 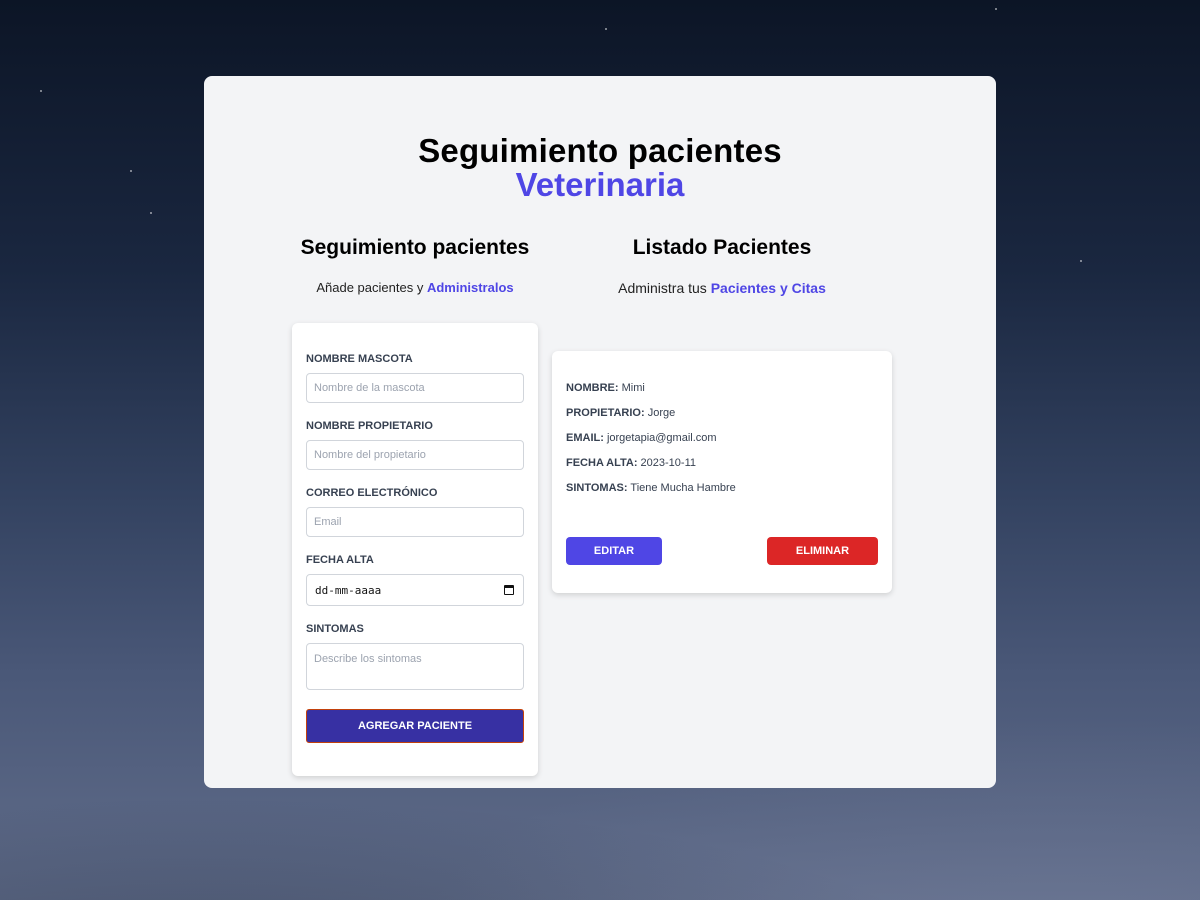 I want to click on owner-name-group: Nombre Propietario, so click(x=415, y=445).